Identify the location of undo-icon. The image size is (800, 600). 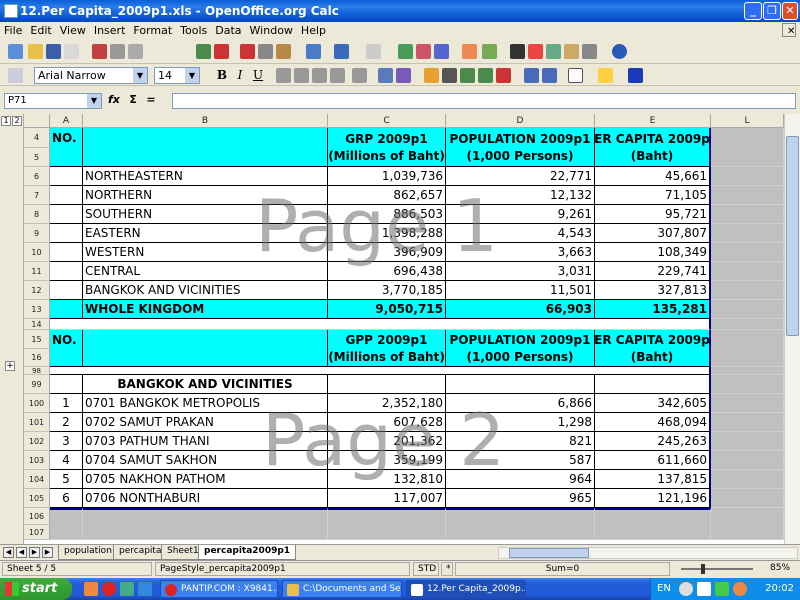
(341, 51).